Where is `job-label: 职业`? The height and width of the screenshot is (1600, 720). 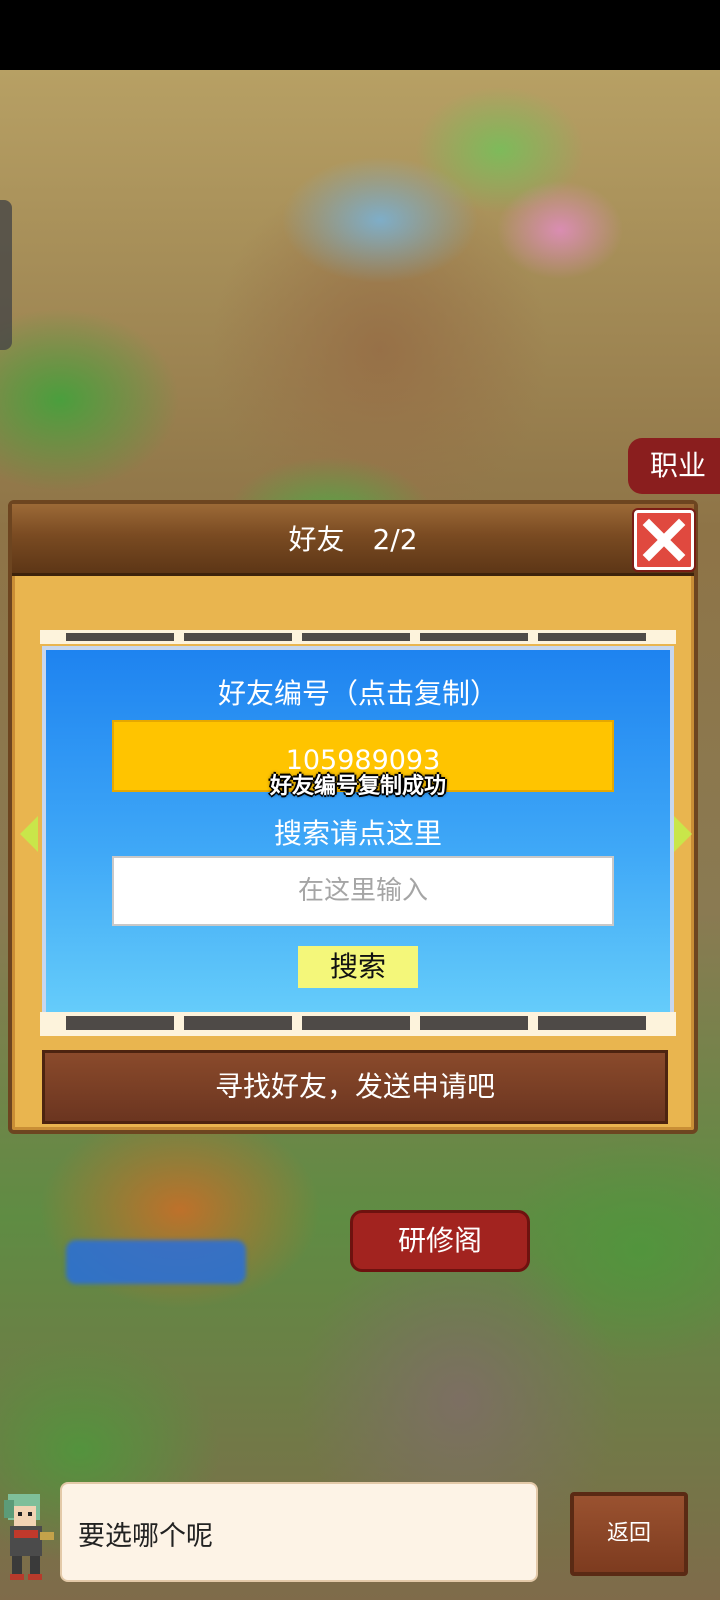
job-label: 职业 is located at coordinates (674, 466).